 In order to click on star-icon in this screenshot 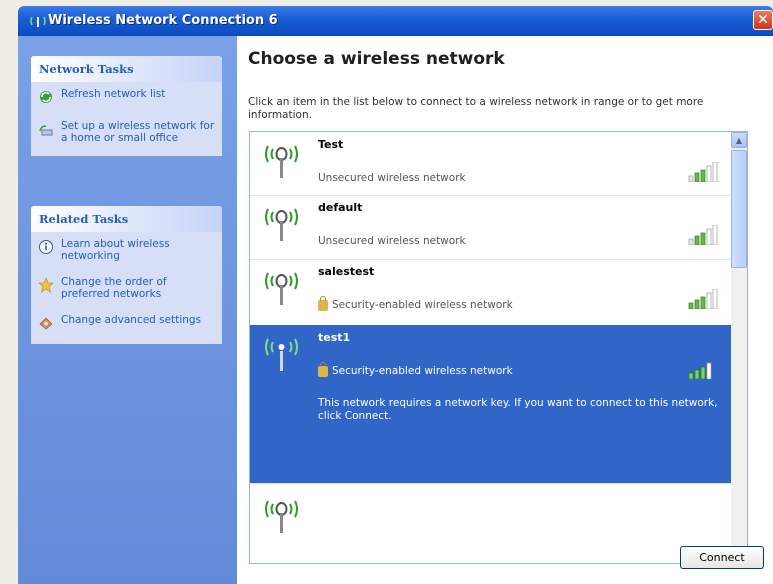, I will do `click(46, 285)`.